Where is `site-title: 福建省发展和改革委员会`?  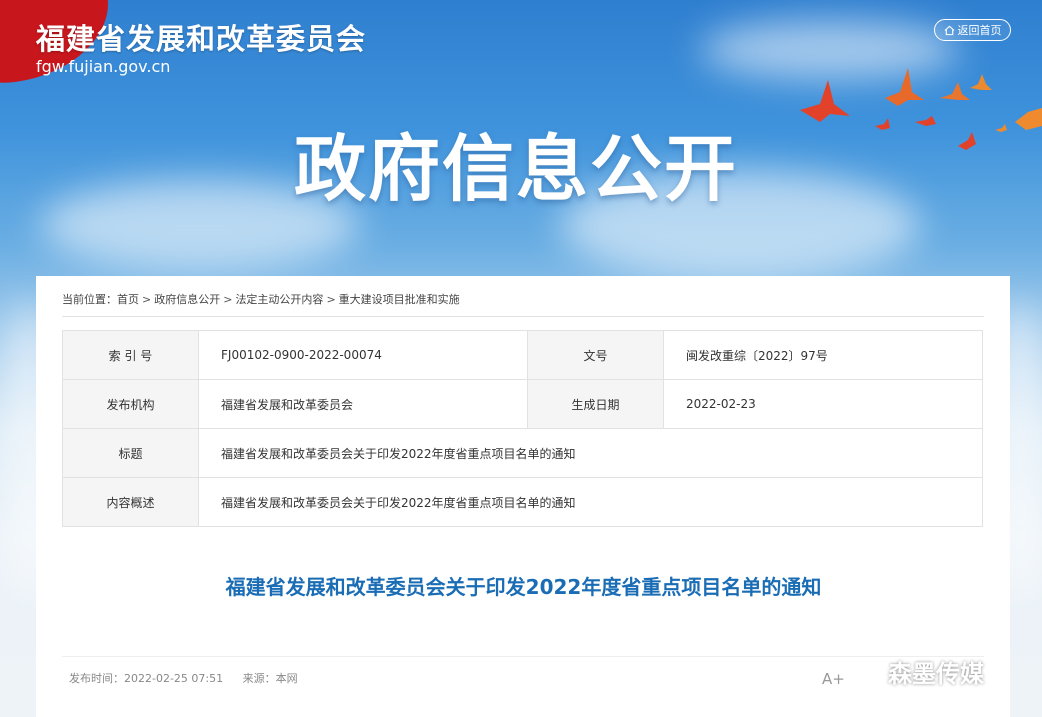 site-title: 福建省发展和改革委员会 is located at coordinates (201, 39).